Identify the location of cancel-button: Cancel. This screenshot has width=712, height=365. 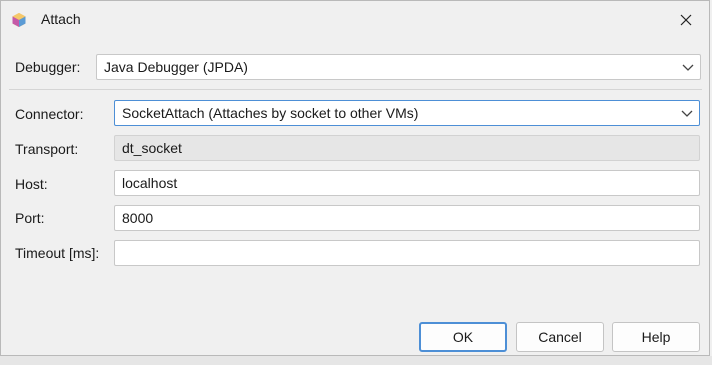
(560, 337).